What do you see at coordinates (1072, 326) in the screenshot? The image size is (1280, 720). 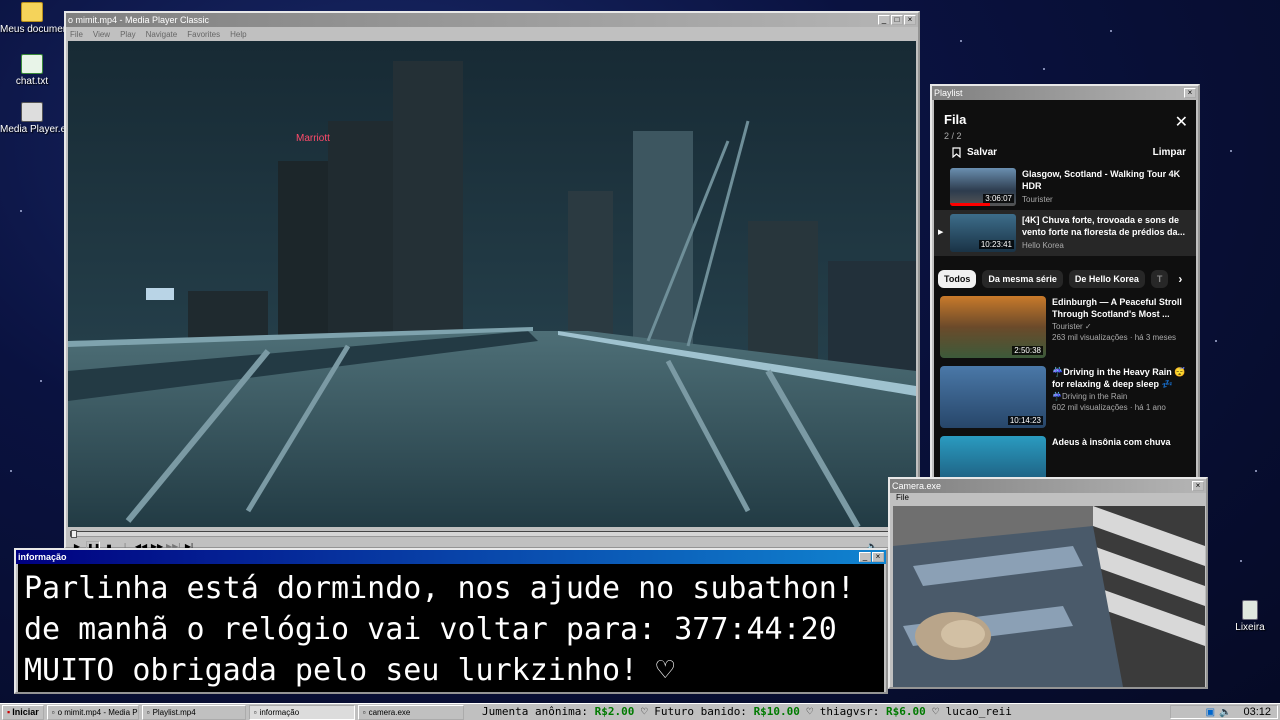 I see `channel-name: Tourister ✓` at bounding box center [1072, 326].